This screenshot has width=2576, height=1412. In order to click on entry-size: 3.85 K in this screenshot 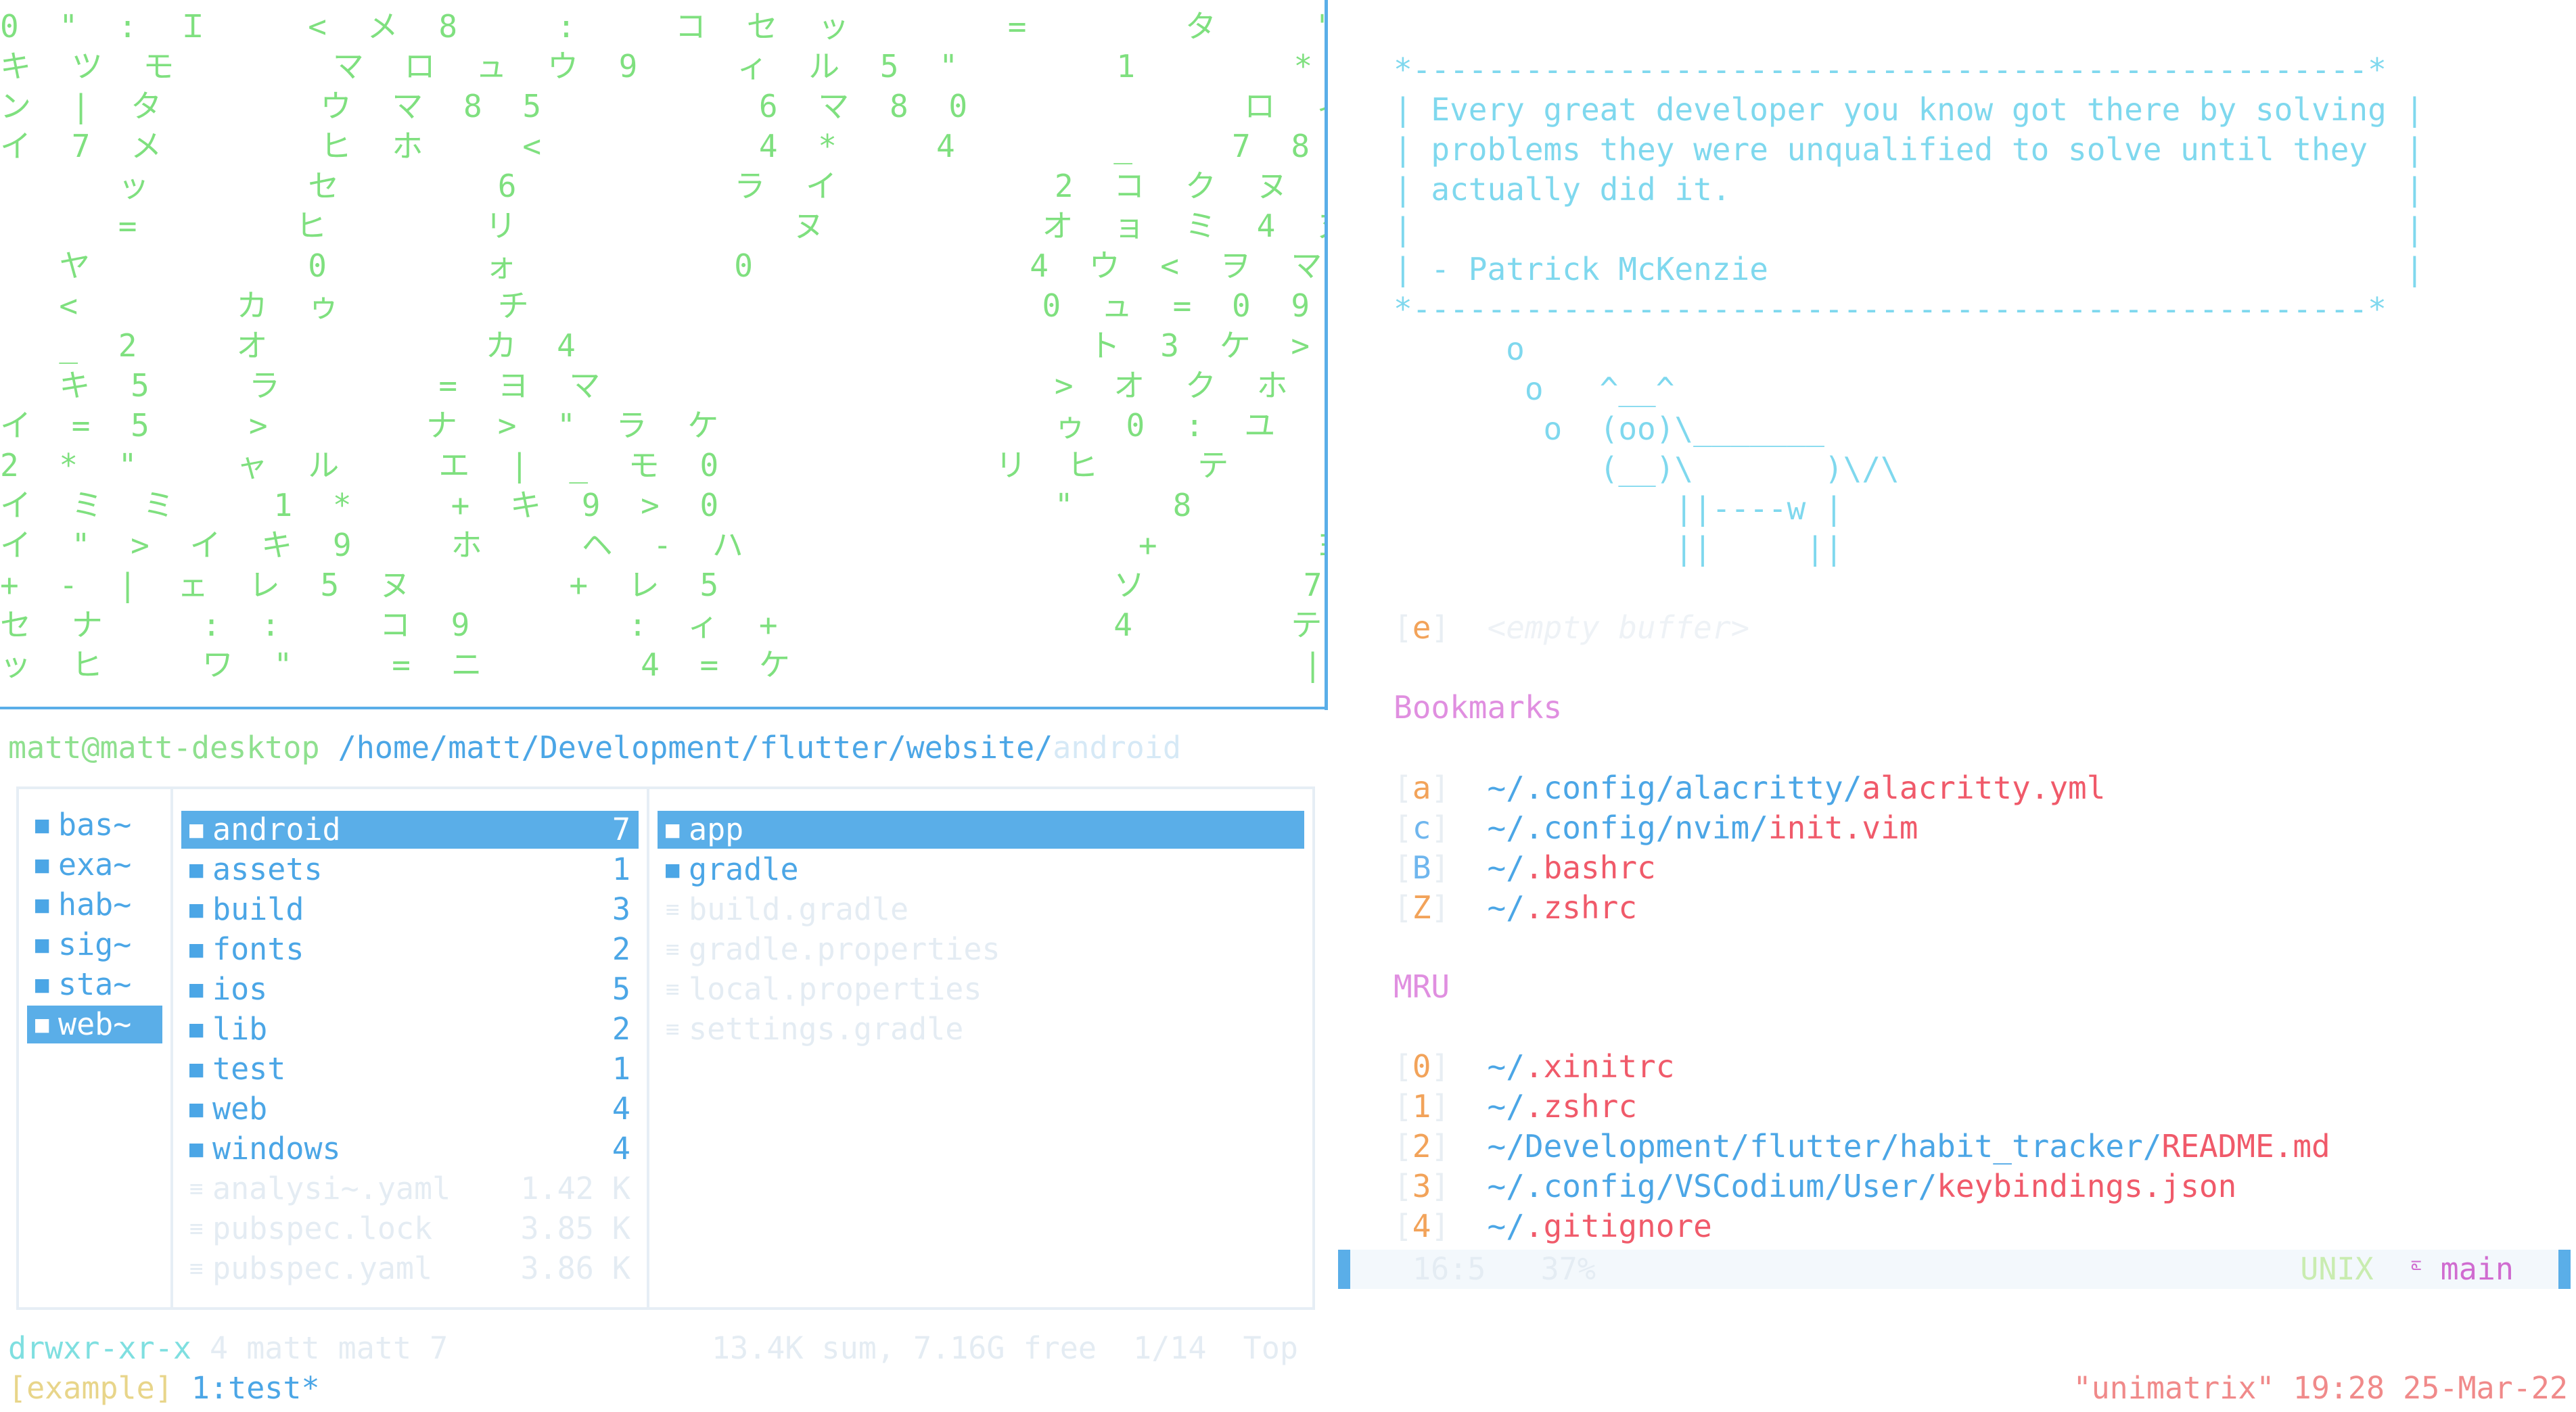, I will do `click(575, 1228)`.